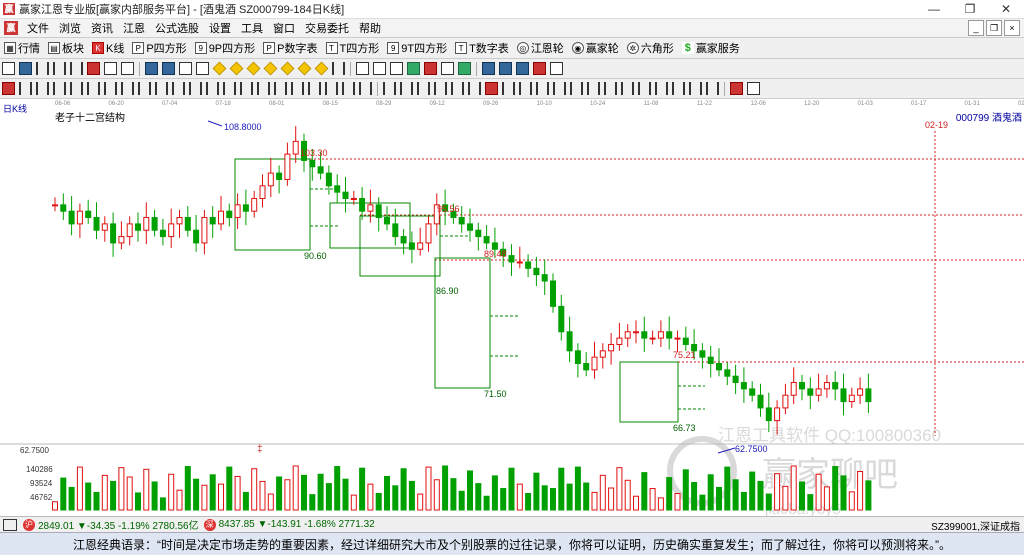 The image size is (1024, 555). What do you see at coordinates (144, 88) in the screenshot?
I see `line8-tool-icon` at bounding box center [144, 88].